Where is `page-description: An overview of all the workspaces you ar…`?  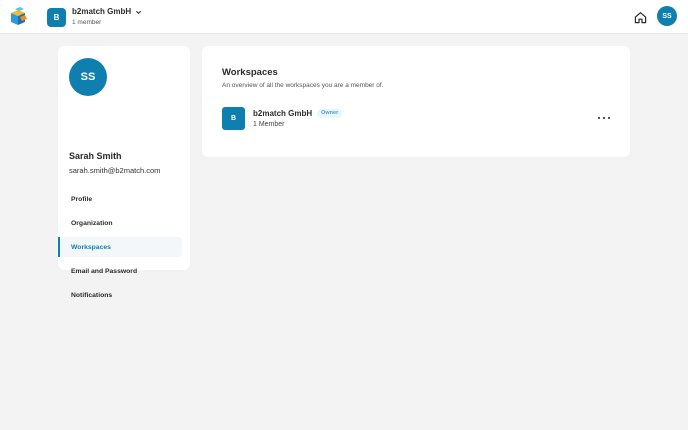
page-description: An overview of all the workspaces you ar… is located at coordinates (303, 85).